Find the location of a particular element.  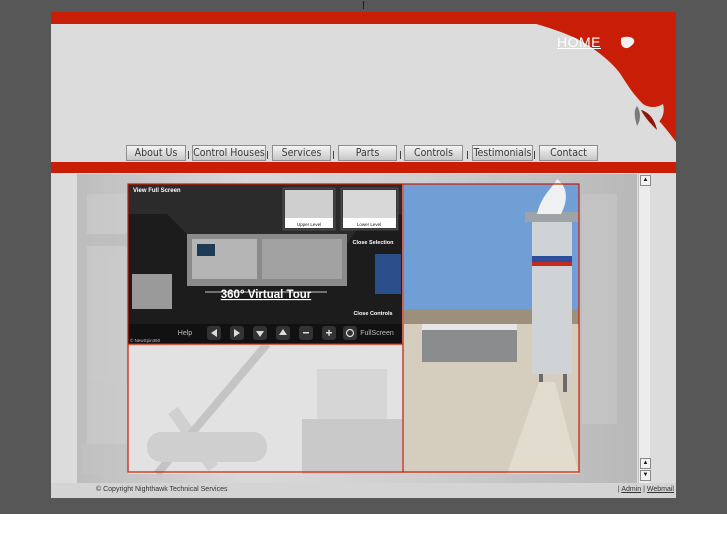

plant-structure is located at coordinates (352, 446).